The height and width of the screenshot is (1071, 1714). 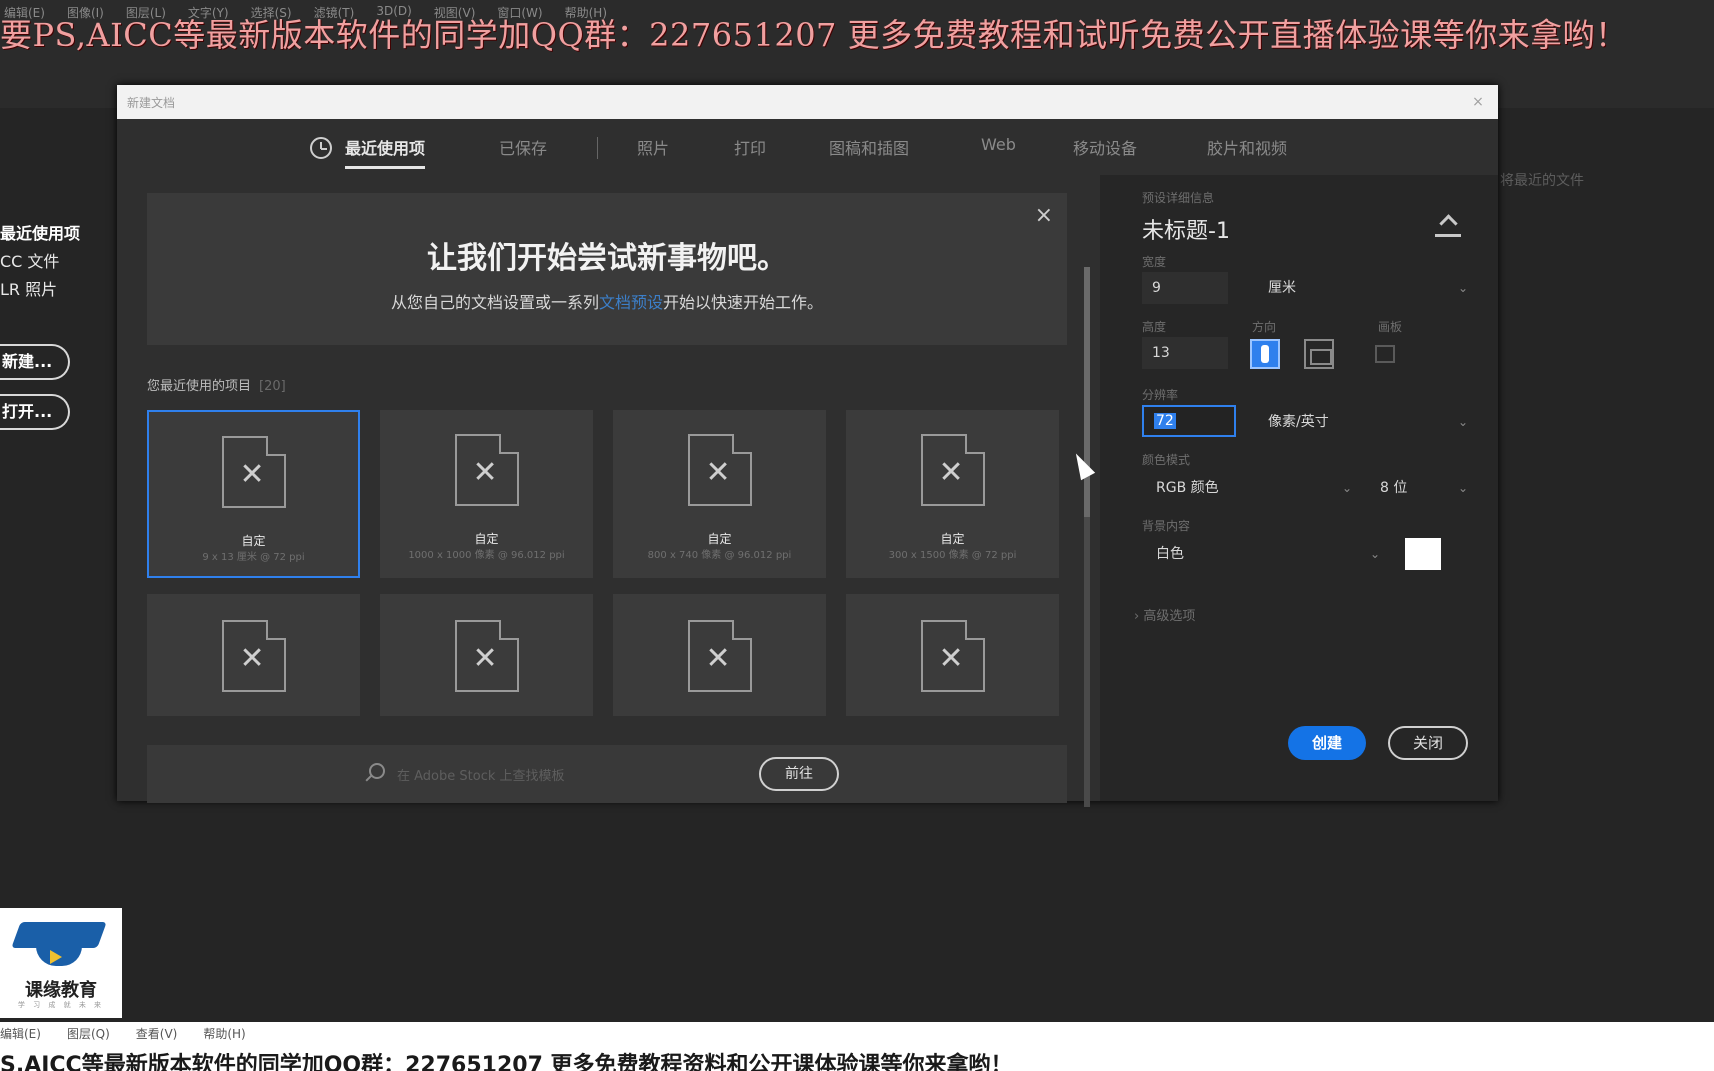 I want to click on bottom-menu-edit: 编辑(E), so click(x=20, y=1033).